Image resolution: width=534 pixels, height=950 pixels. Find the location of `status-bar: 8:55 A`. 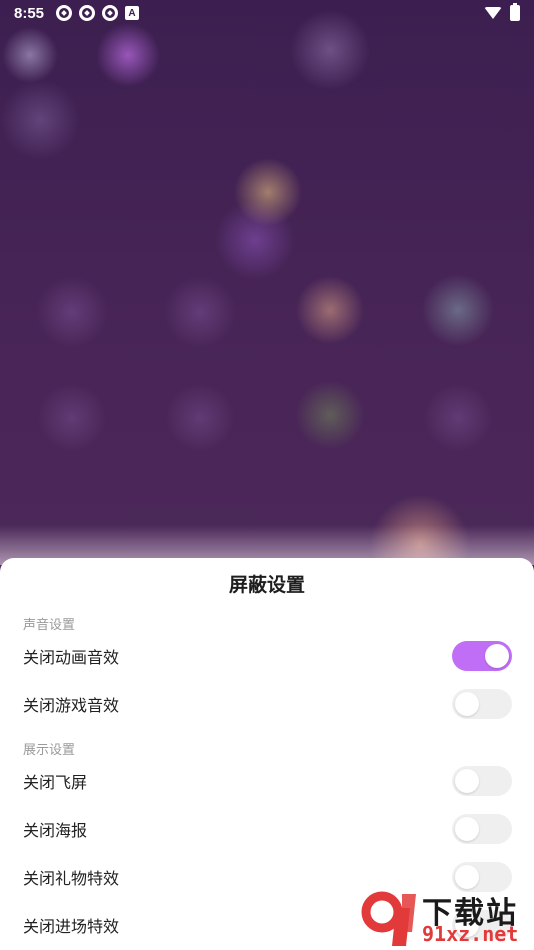

status-bar: 8:55 A is located at coordinates (267, 13).